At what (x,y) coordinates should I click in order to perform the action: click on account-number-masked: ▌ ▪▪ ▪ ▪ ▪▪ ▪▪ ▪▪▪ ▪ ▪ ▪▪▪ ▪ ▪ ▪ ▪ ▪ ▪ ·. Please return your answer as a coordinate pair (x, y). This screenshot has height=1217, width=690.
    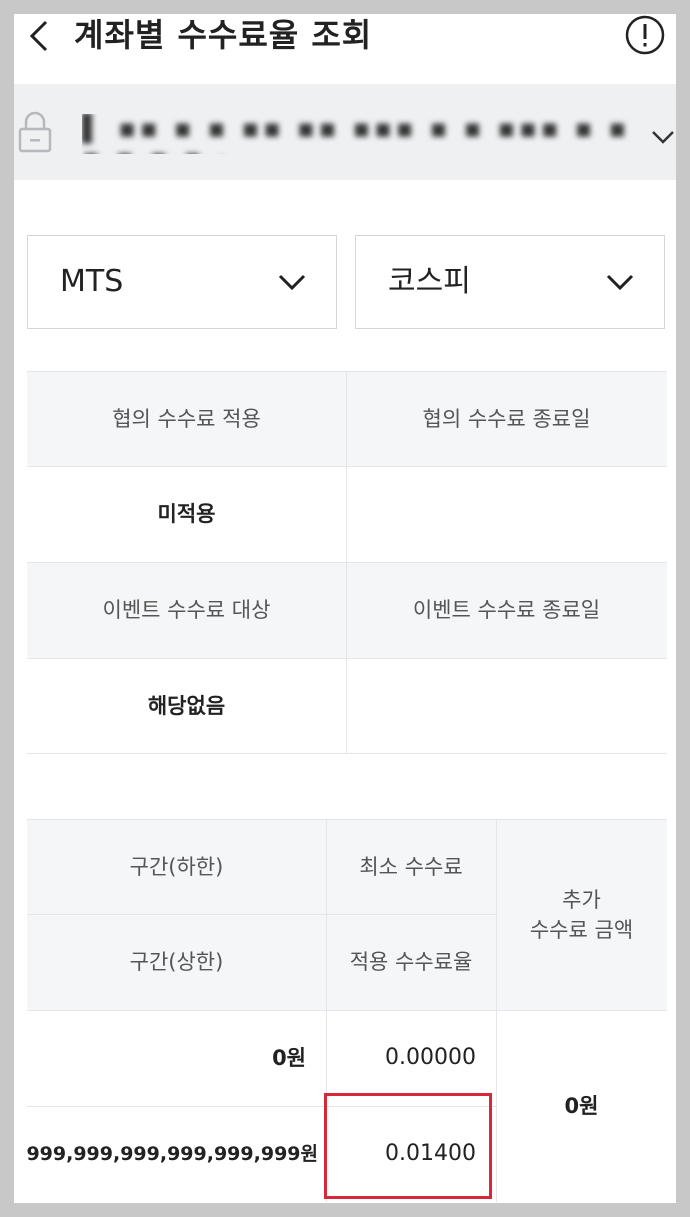
    Looking at the image, I should click on (356, 134).